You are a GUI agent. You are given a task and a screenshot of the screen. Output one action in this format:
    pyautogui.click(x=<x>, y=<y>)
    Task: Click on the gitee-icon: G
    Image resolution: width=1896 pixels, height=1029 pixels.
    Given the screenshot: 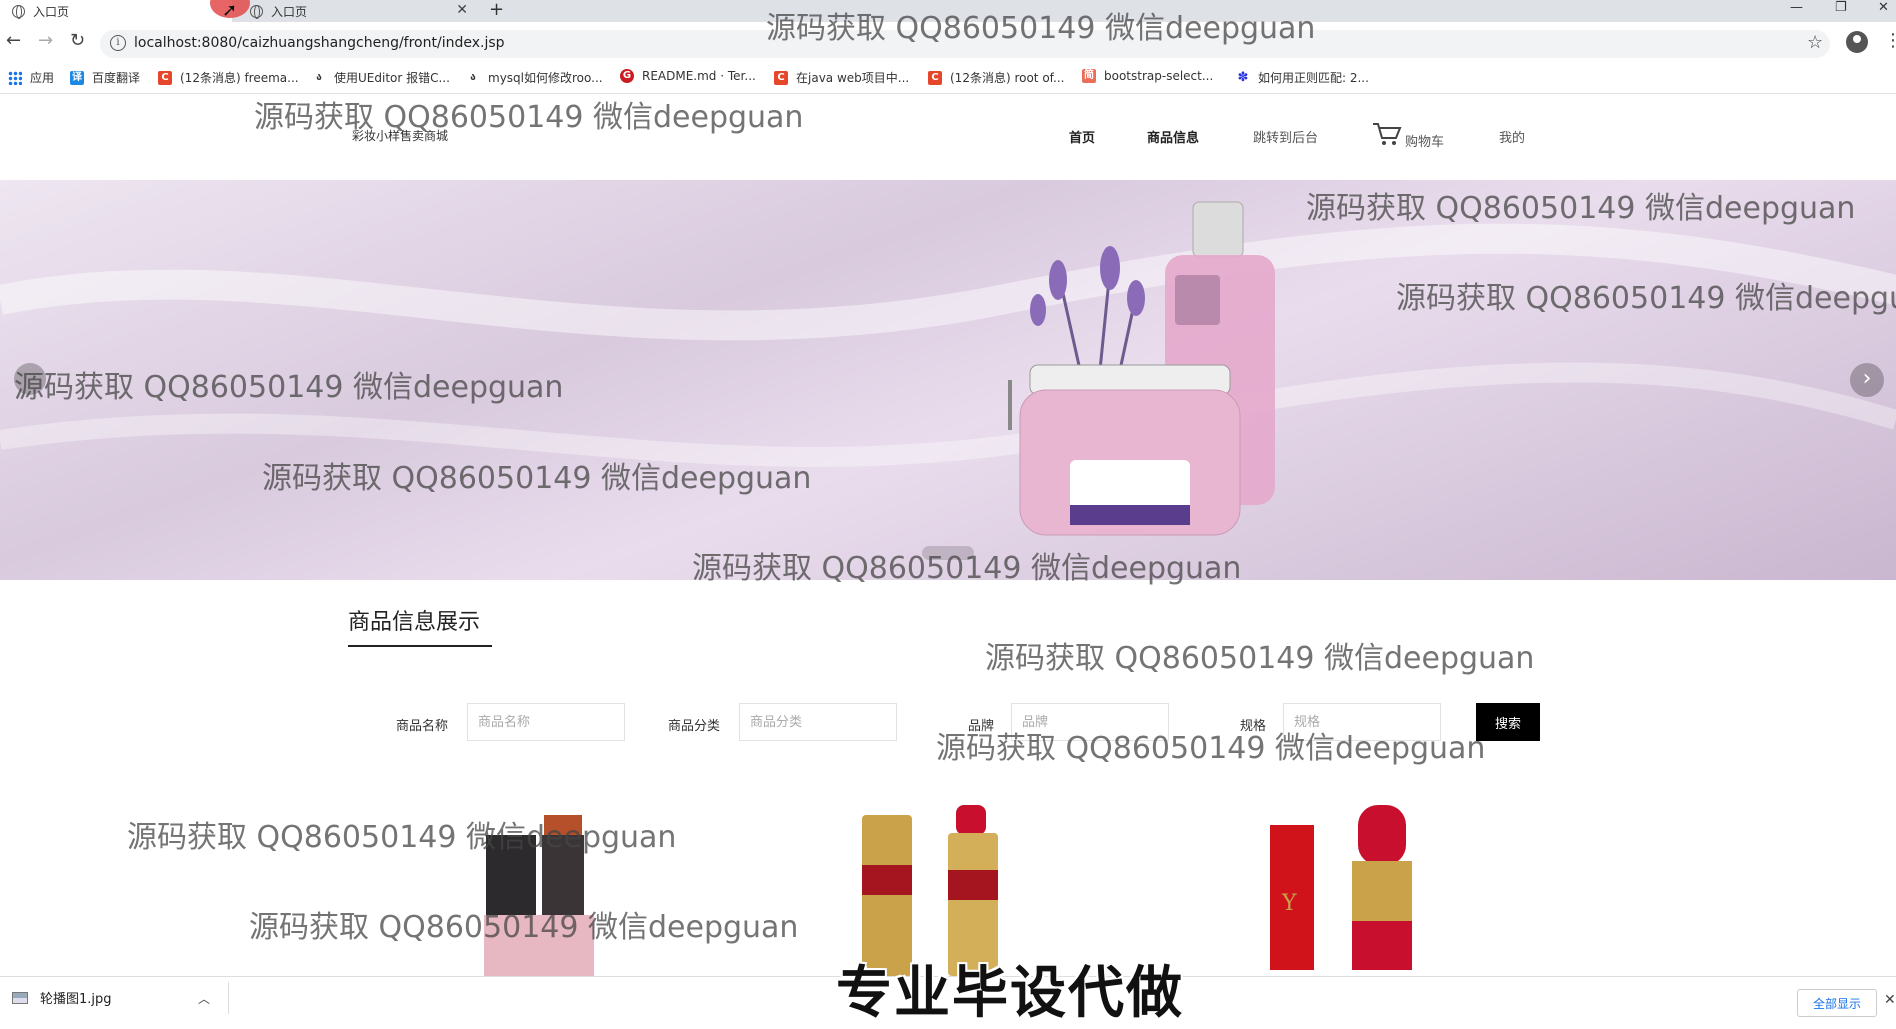 What is the action you would take?
    pyautogui.click(x=627, y=76)
    